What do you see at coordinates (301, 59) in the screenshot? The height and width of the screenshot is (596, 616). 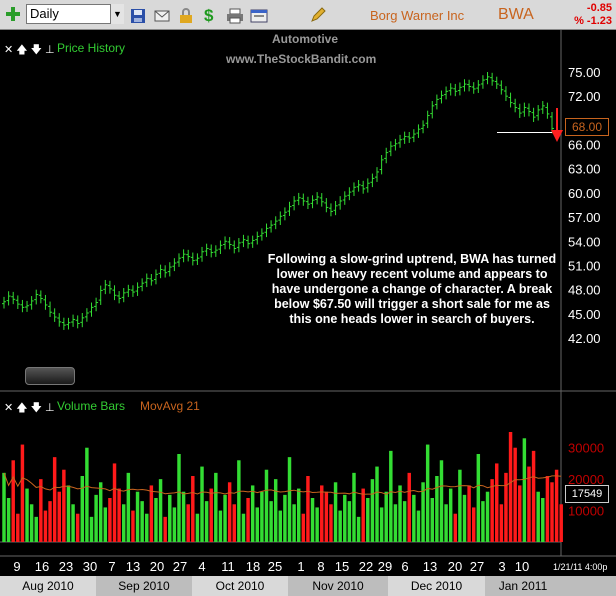 I see `watermark: www.TheStockBandit.com` at bounding box center [301, 59].